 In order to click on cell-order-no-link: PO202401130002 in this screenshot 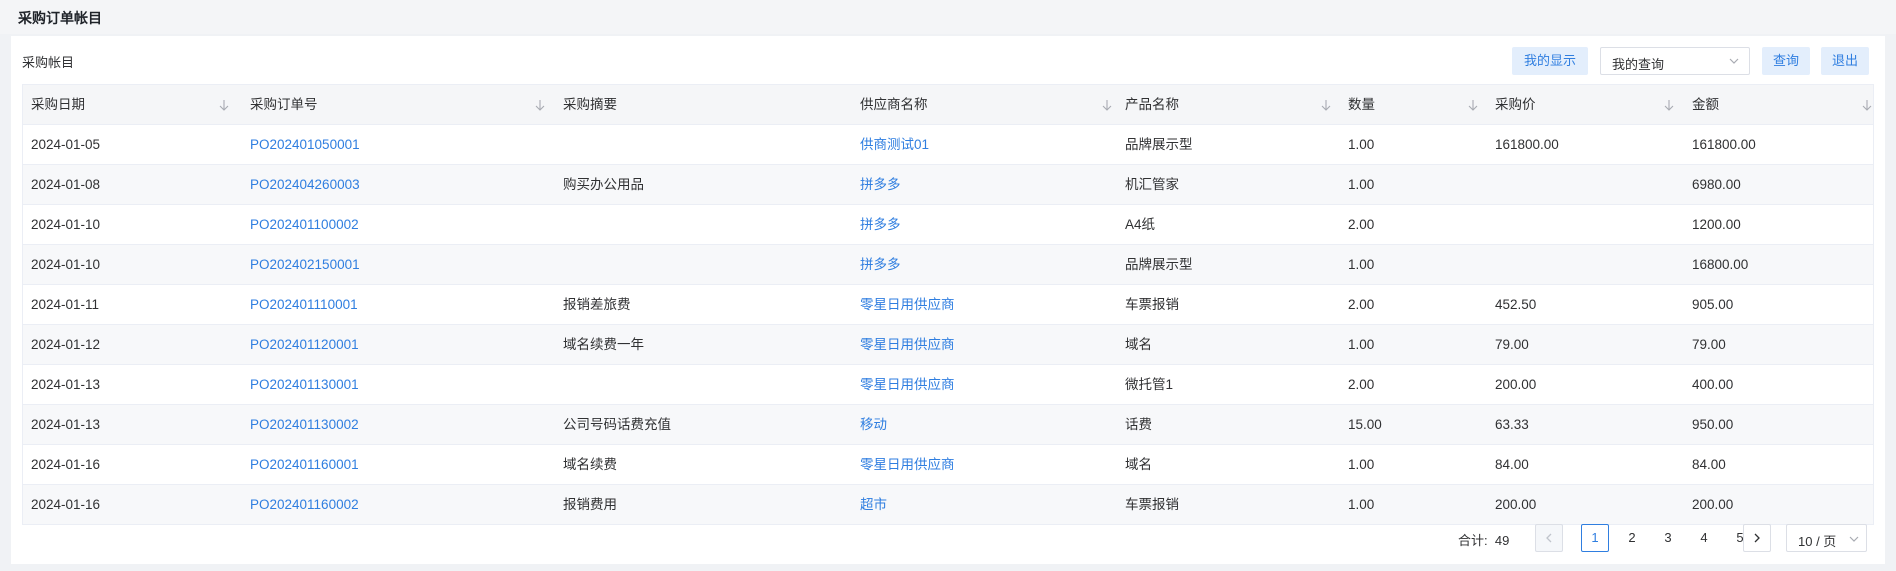, I will do `click(304, 424)`.